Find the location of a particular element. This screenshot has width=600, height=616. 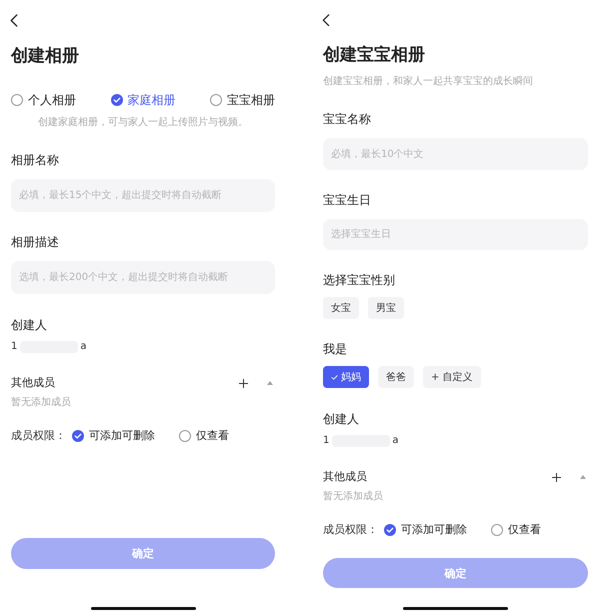

choice-chip: 男宝 is located at coordinates (386, 308).